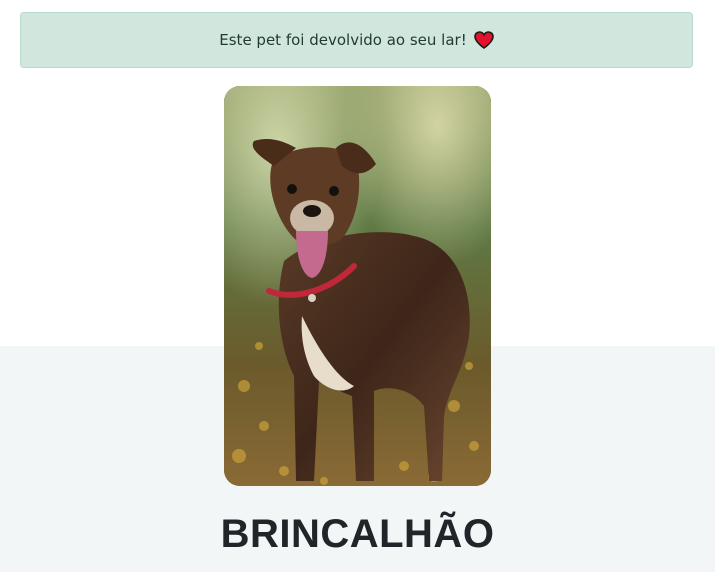 Image resolution: width=715 pixels, height=572 pixels. What do you see at coordinates (343, 40) in the screenshot?
I see `alert-message: Este pet foi devolvido ao seu lar!` at bounding box center [343, 40].